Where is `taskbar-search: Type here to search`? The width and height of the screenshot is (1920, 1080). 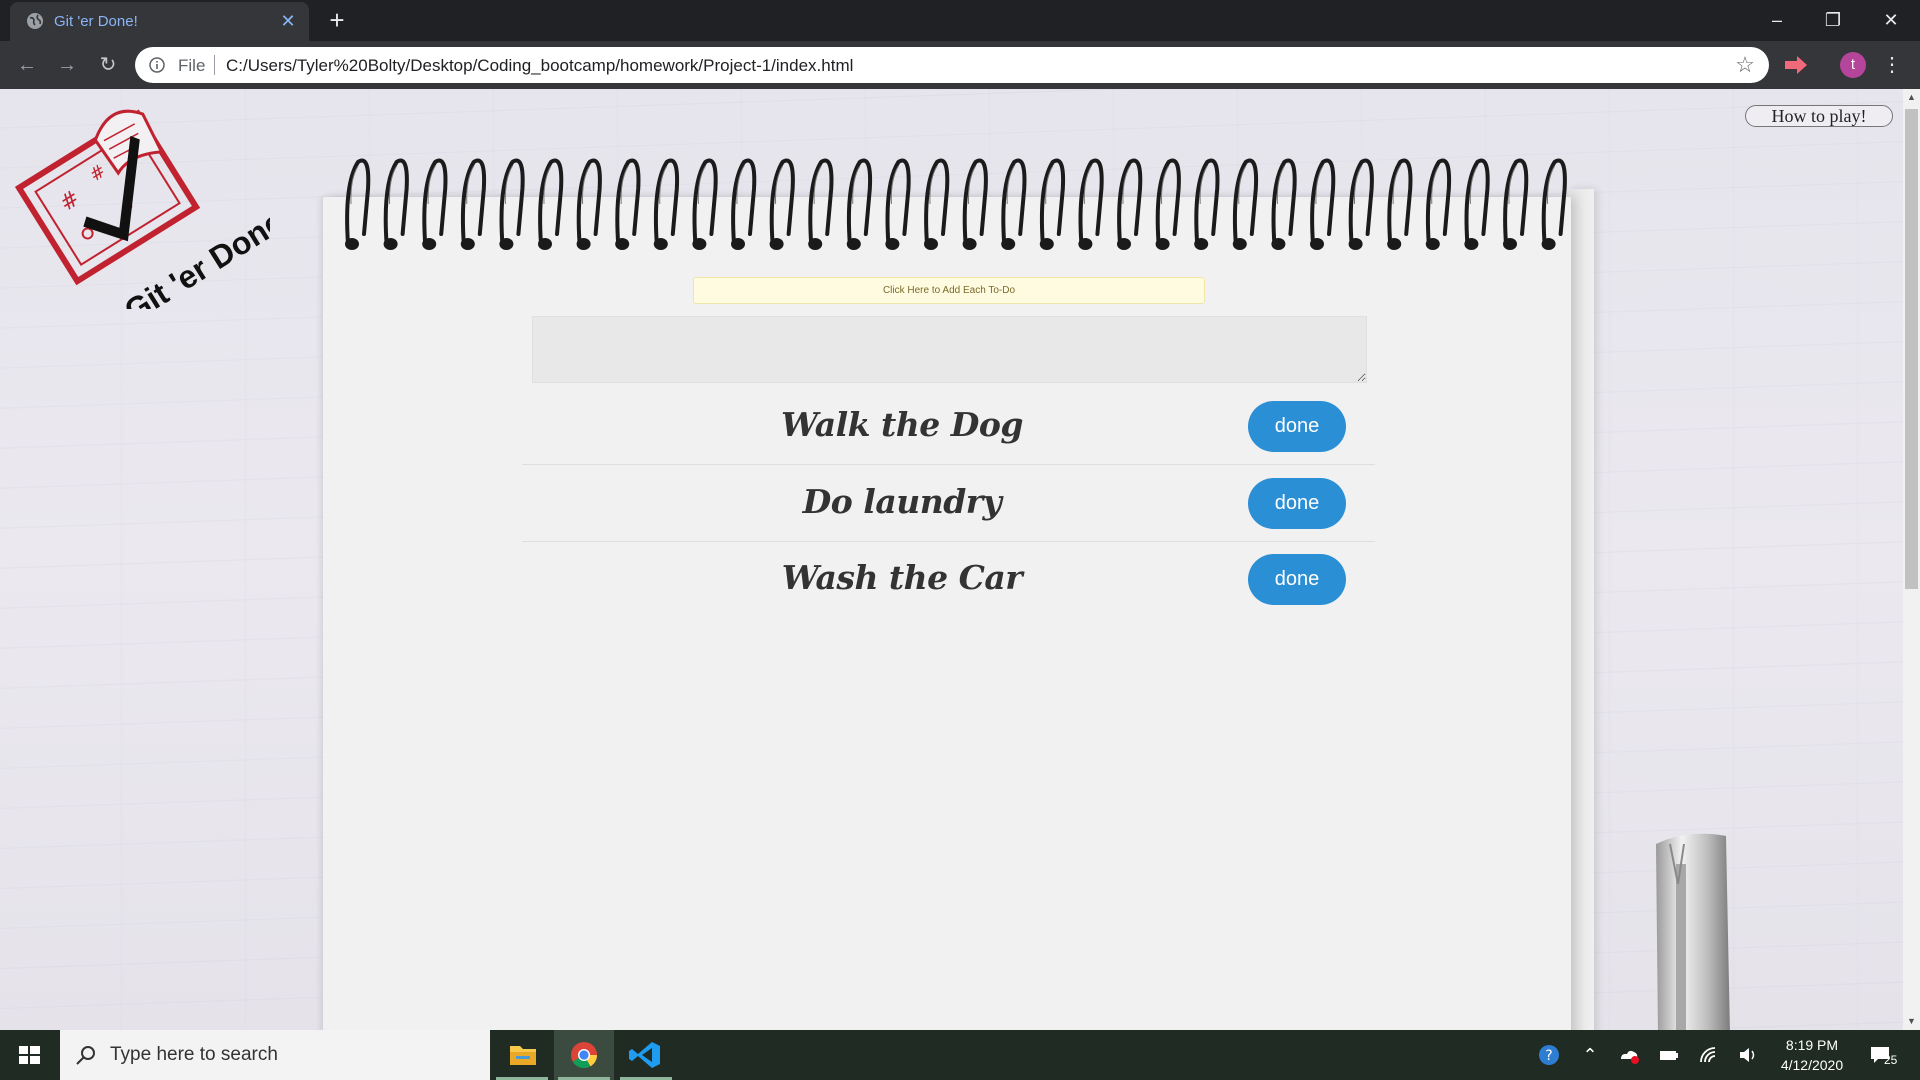 taskbar-search: Type here to search is located at coordinates (275, 1055).